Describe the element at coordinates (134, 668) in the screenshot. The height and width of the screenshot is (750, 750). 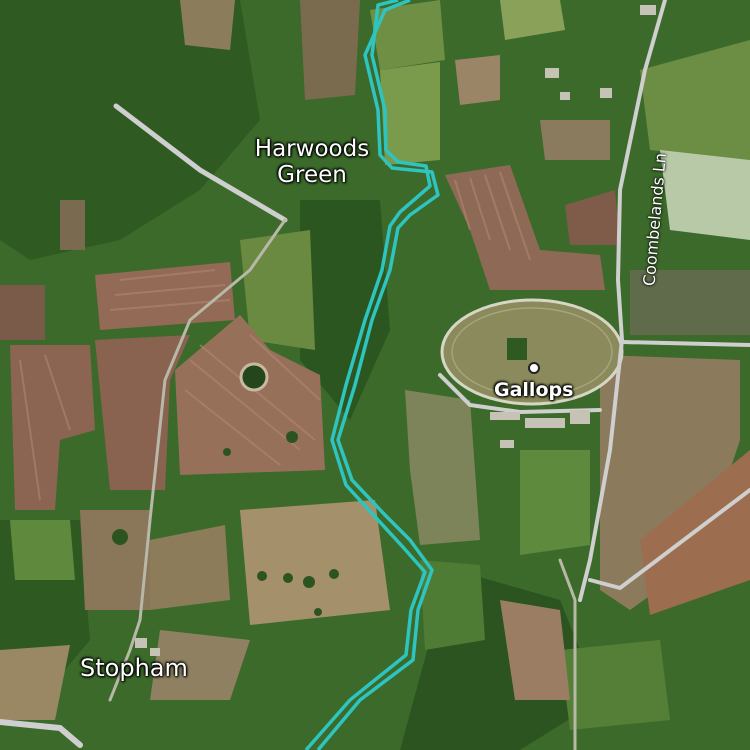
I see `place-label-stopham: Stopham` at that location.